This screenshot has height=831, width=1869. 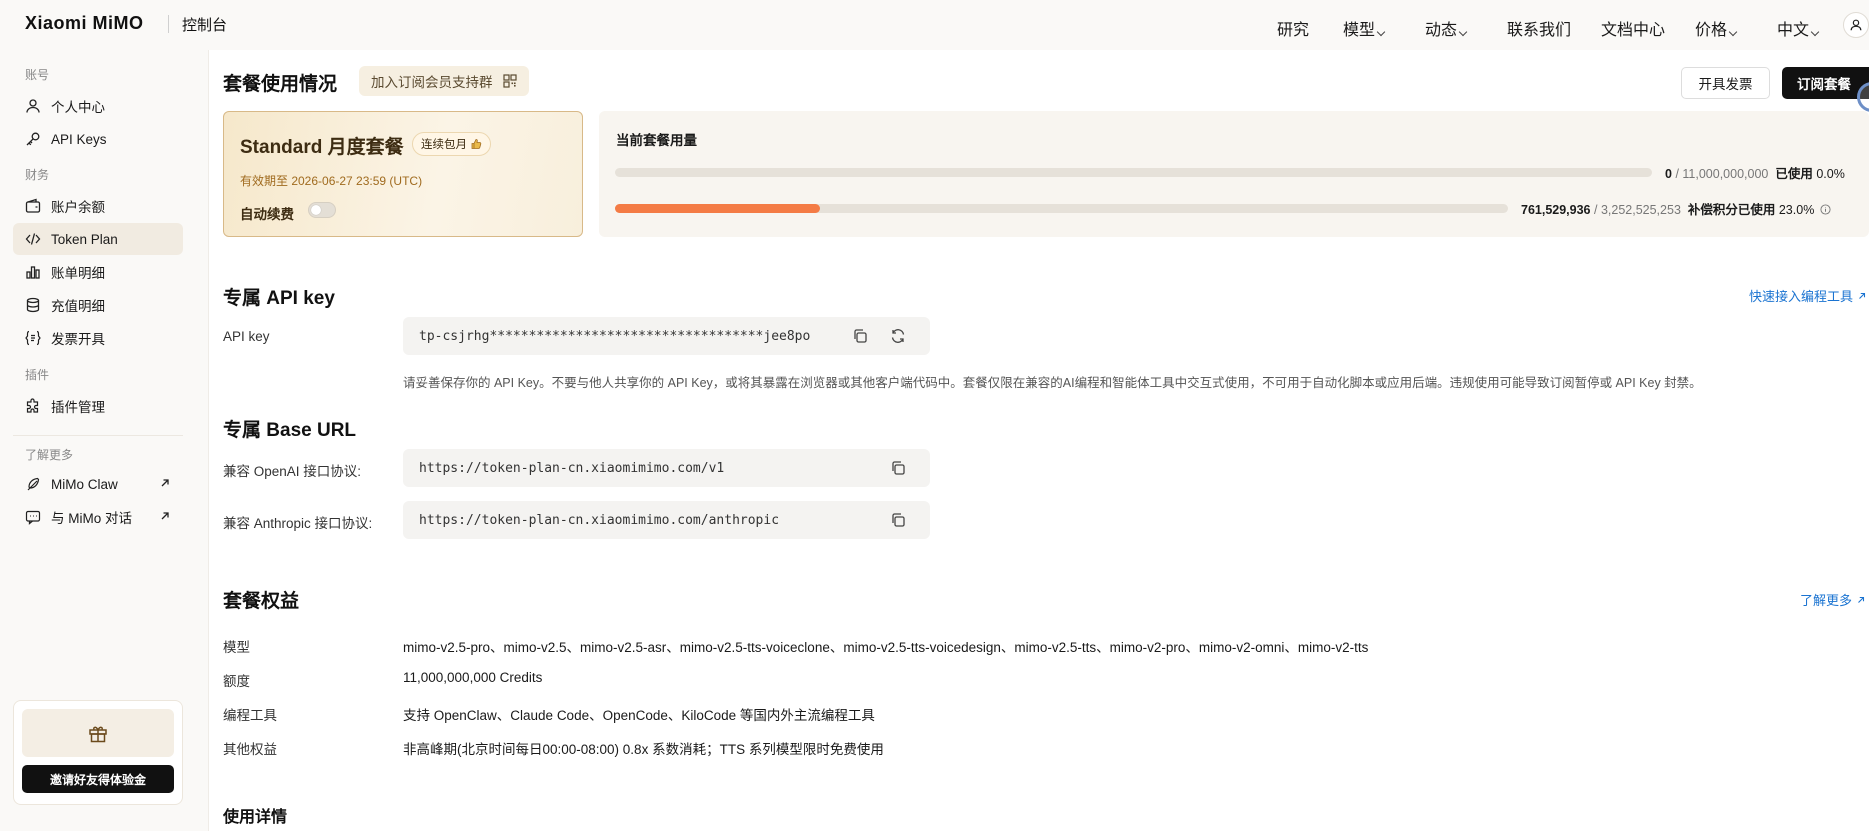 I want to click on nav-docs: 文档中心, so click(x=1633, y=28).